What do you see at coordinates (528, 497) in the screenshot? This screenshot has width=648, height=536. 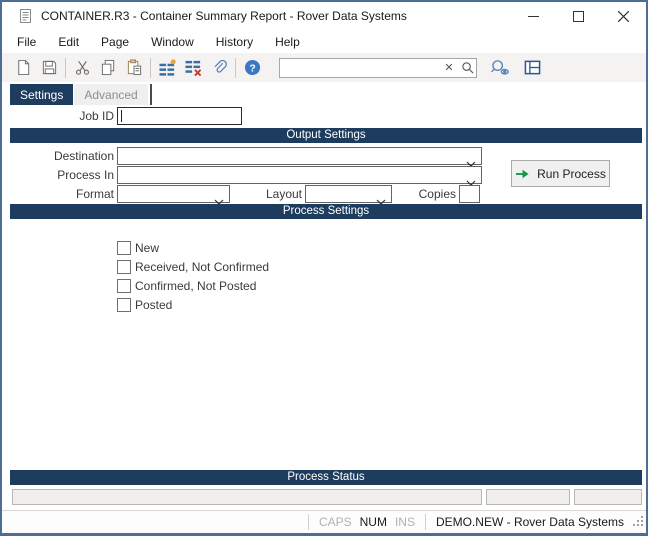 I see `status-progress-field` at bounding box center [528, 497].